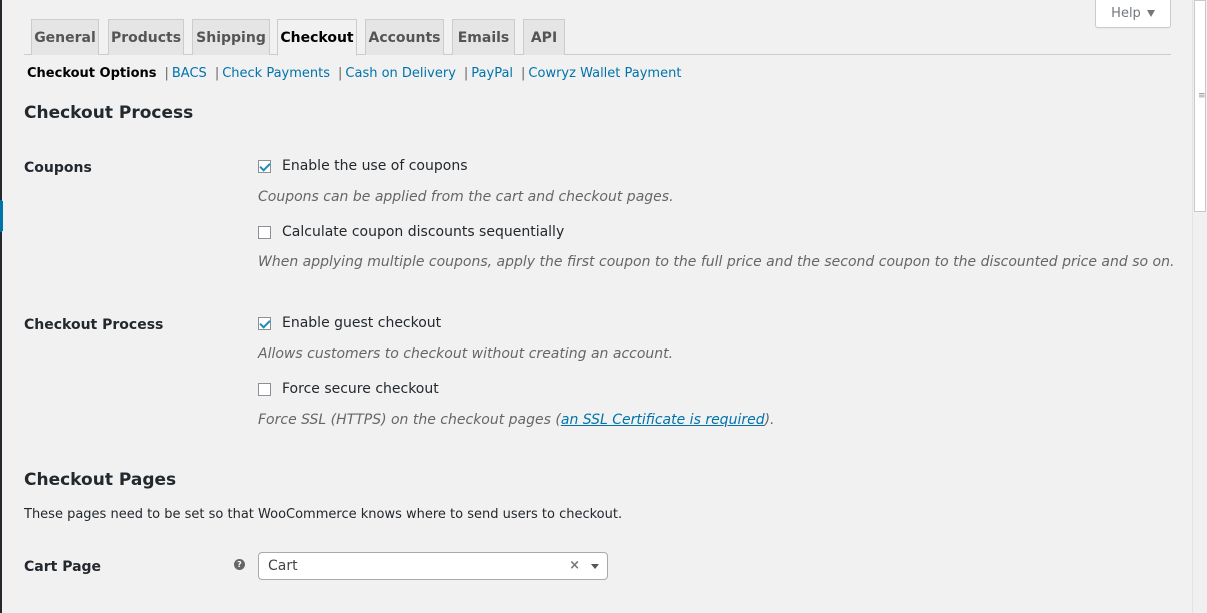 Image resolution: width=1207 pixels, height=613 pixels. What do you see at coordinates (239, 564) in the screenshot?
I see `help-tip-icon: ?` at bounding box center [239, 564].